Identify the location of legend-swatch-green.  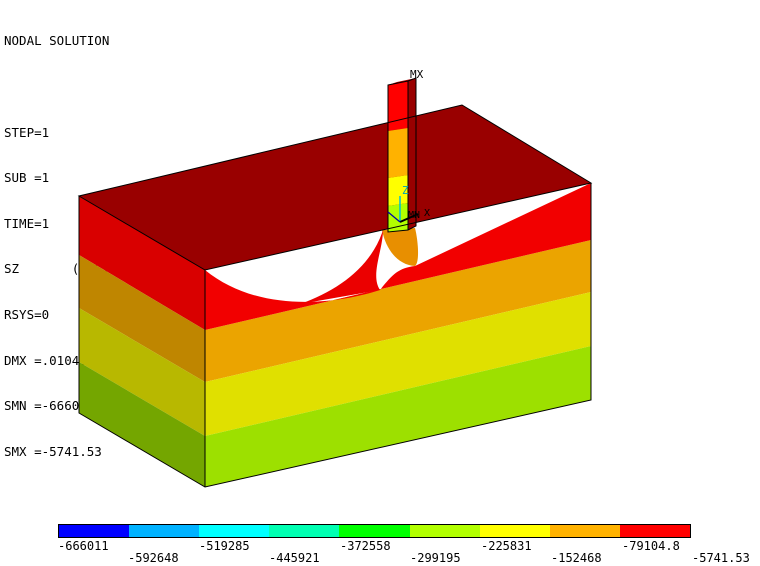
(374, 531).